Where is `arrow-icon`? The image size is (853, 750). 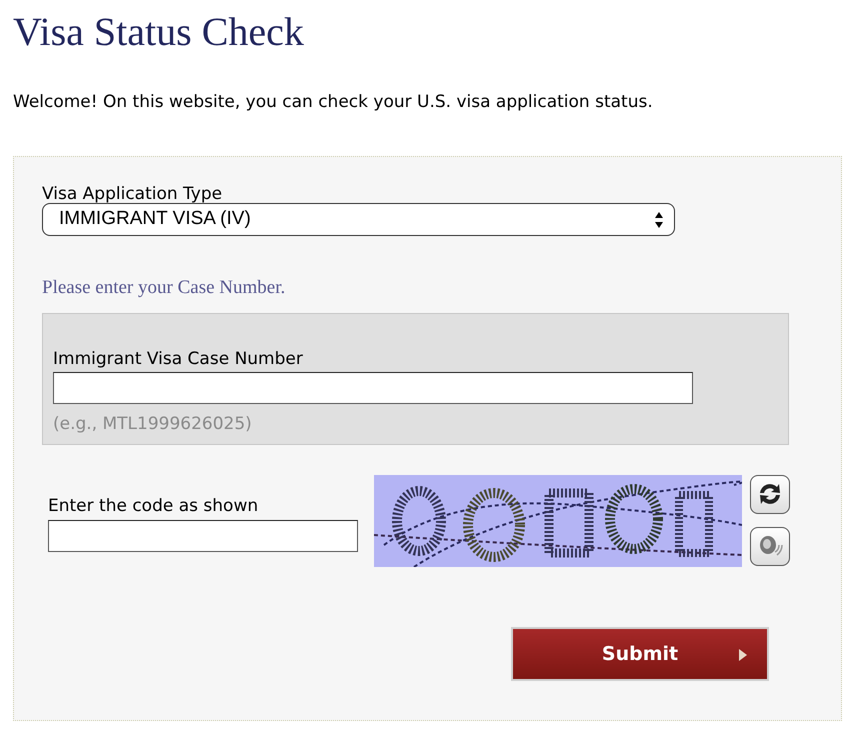
arrow-icon is located at coordinates (743, 654).